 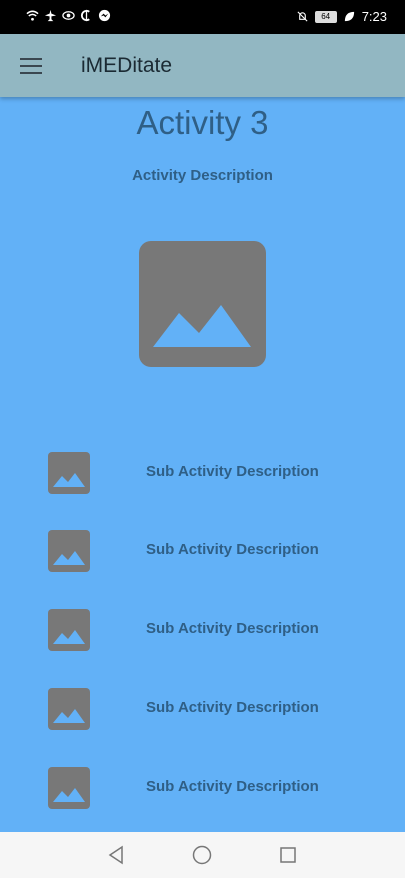 I want to click on status-right-icons: 64 7:23, so click(x=341, y=16).